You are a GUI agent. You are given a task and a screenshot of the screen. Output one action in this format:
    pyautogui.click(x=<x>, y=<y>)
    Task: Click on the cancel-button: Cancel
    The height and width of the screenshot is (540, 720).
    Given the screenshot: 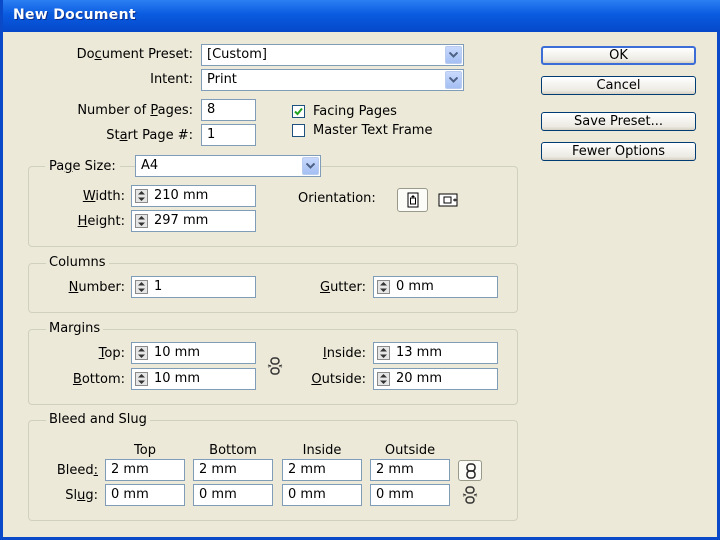 What is the action you would take?
    pyautogui.click(x=618, y=85)
    